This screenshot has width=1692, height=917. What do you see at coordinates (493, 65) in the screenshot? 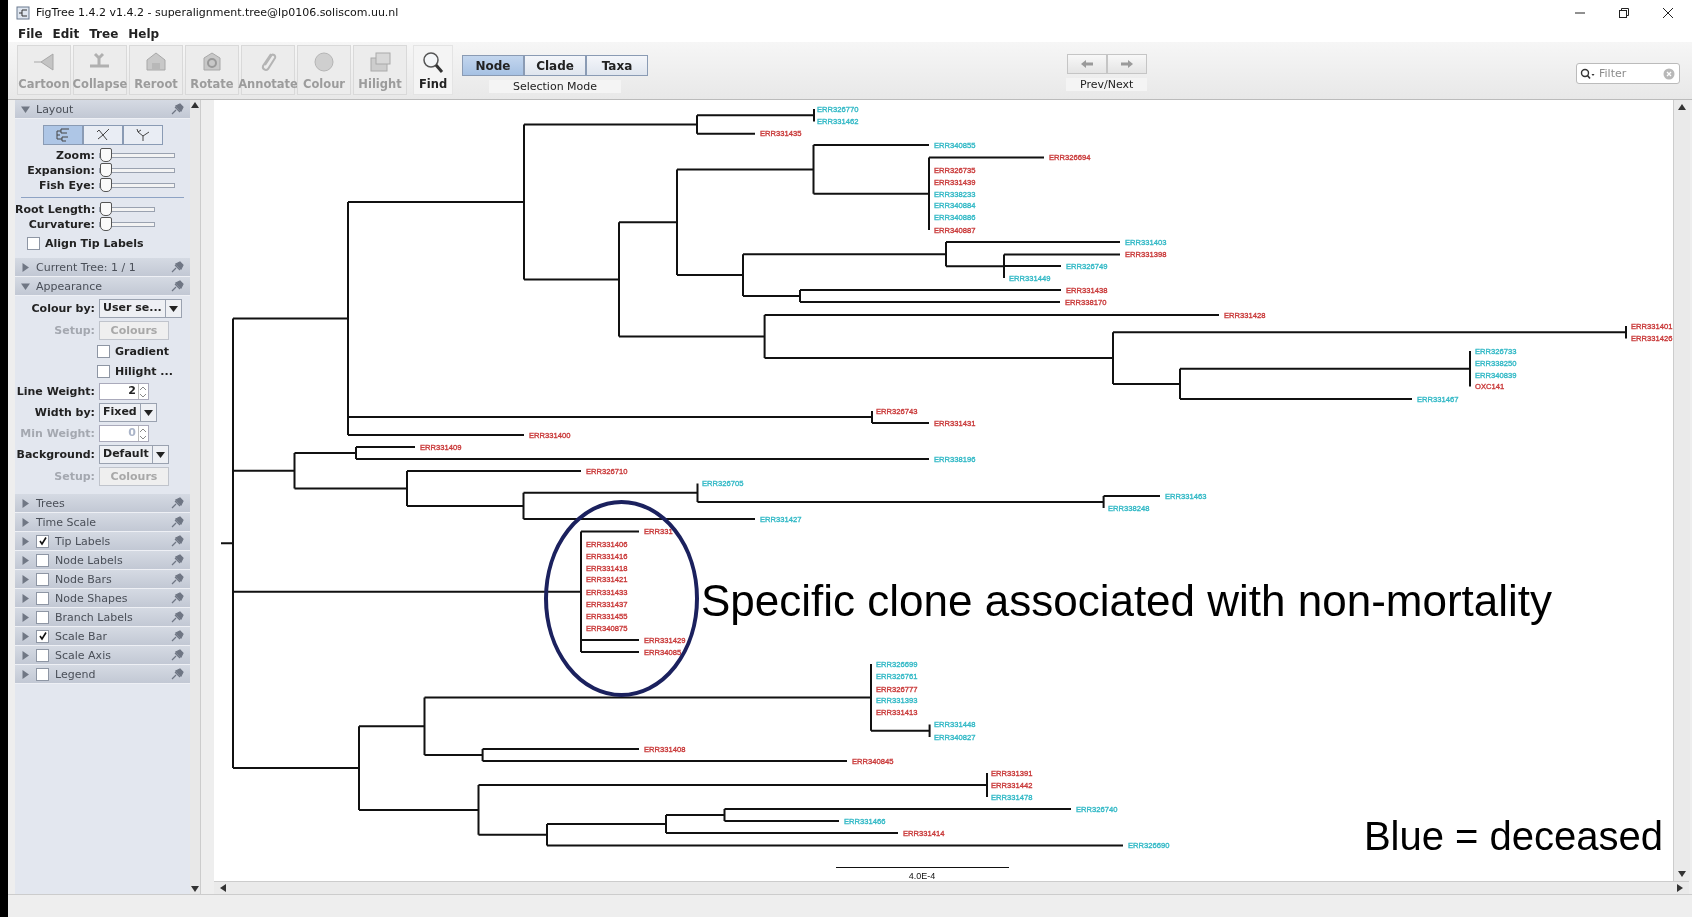
I see `selection-mode-button: Node` at bounding box center [493, 65].